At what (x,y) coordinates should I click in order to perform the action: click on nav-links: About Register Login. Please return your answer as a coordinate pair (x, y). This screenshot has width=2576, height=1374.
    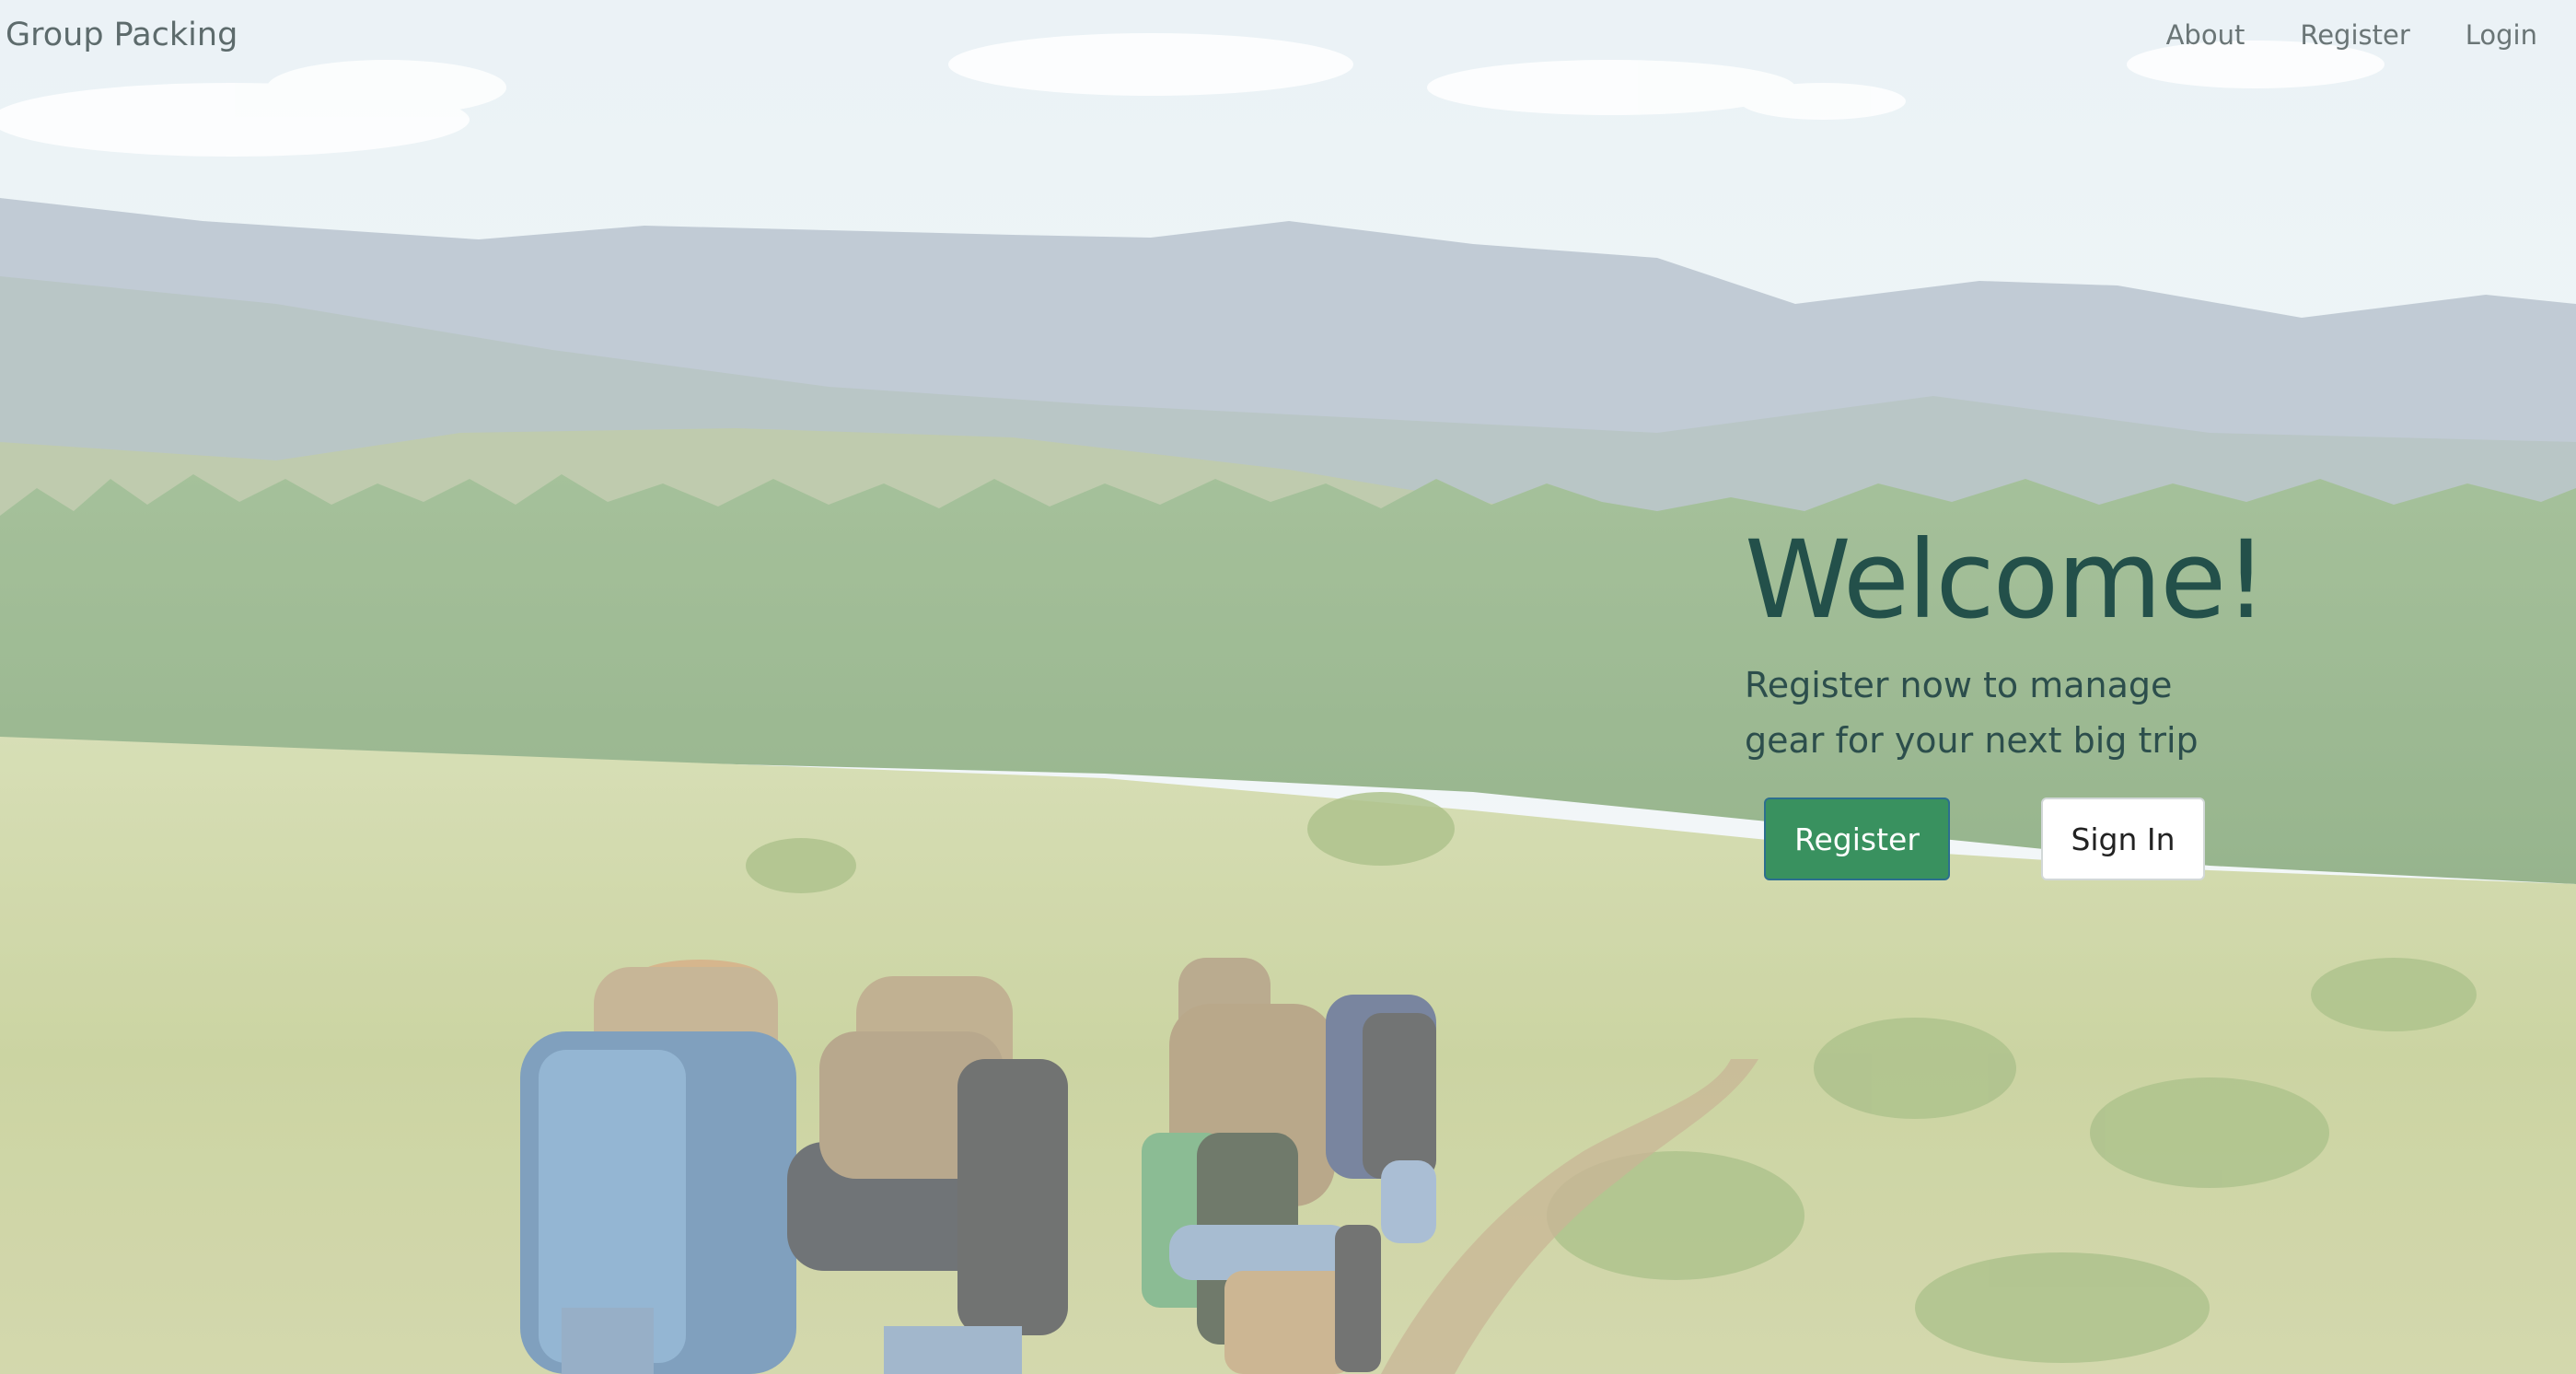
    Looking at the image, I should click on (2351, 35).